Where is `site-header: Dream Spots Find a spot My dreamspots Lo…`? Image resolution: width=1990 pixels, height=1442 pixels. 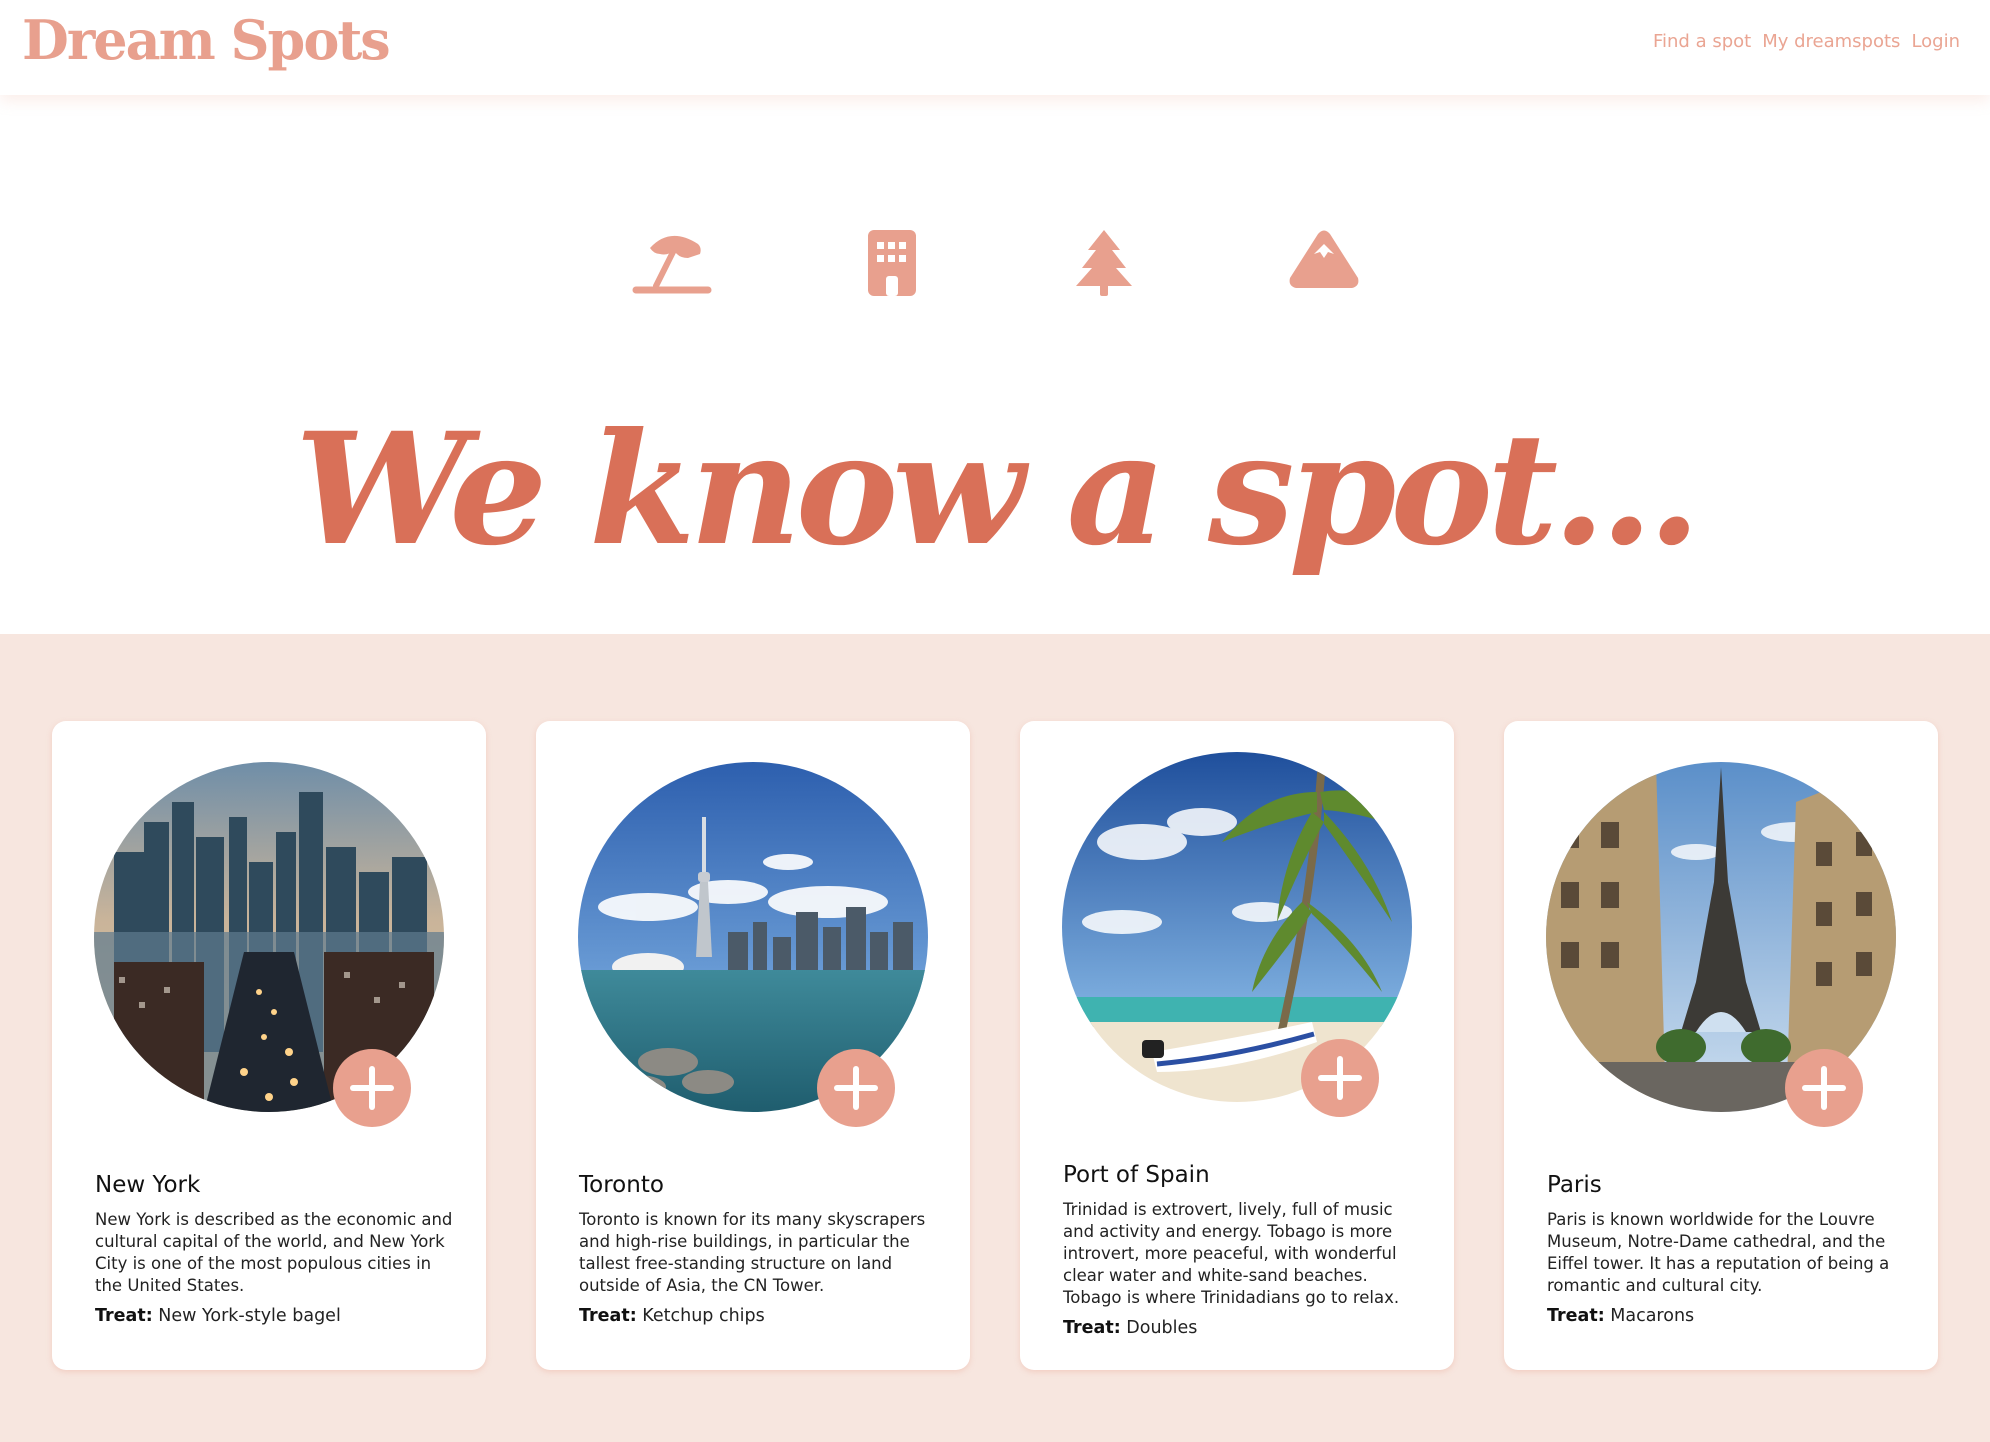 site-header: Dream Spots Find a spot My dreamspots Lo… is located at coordinates (995, 47).